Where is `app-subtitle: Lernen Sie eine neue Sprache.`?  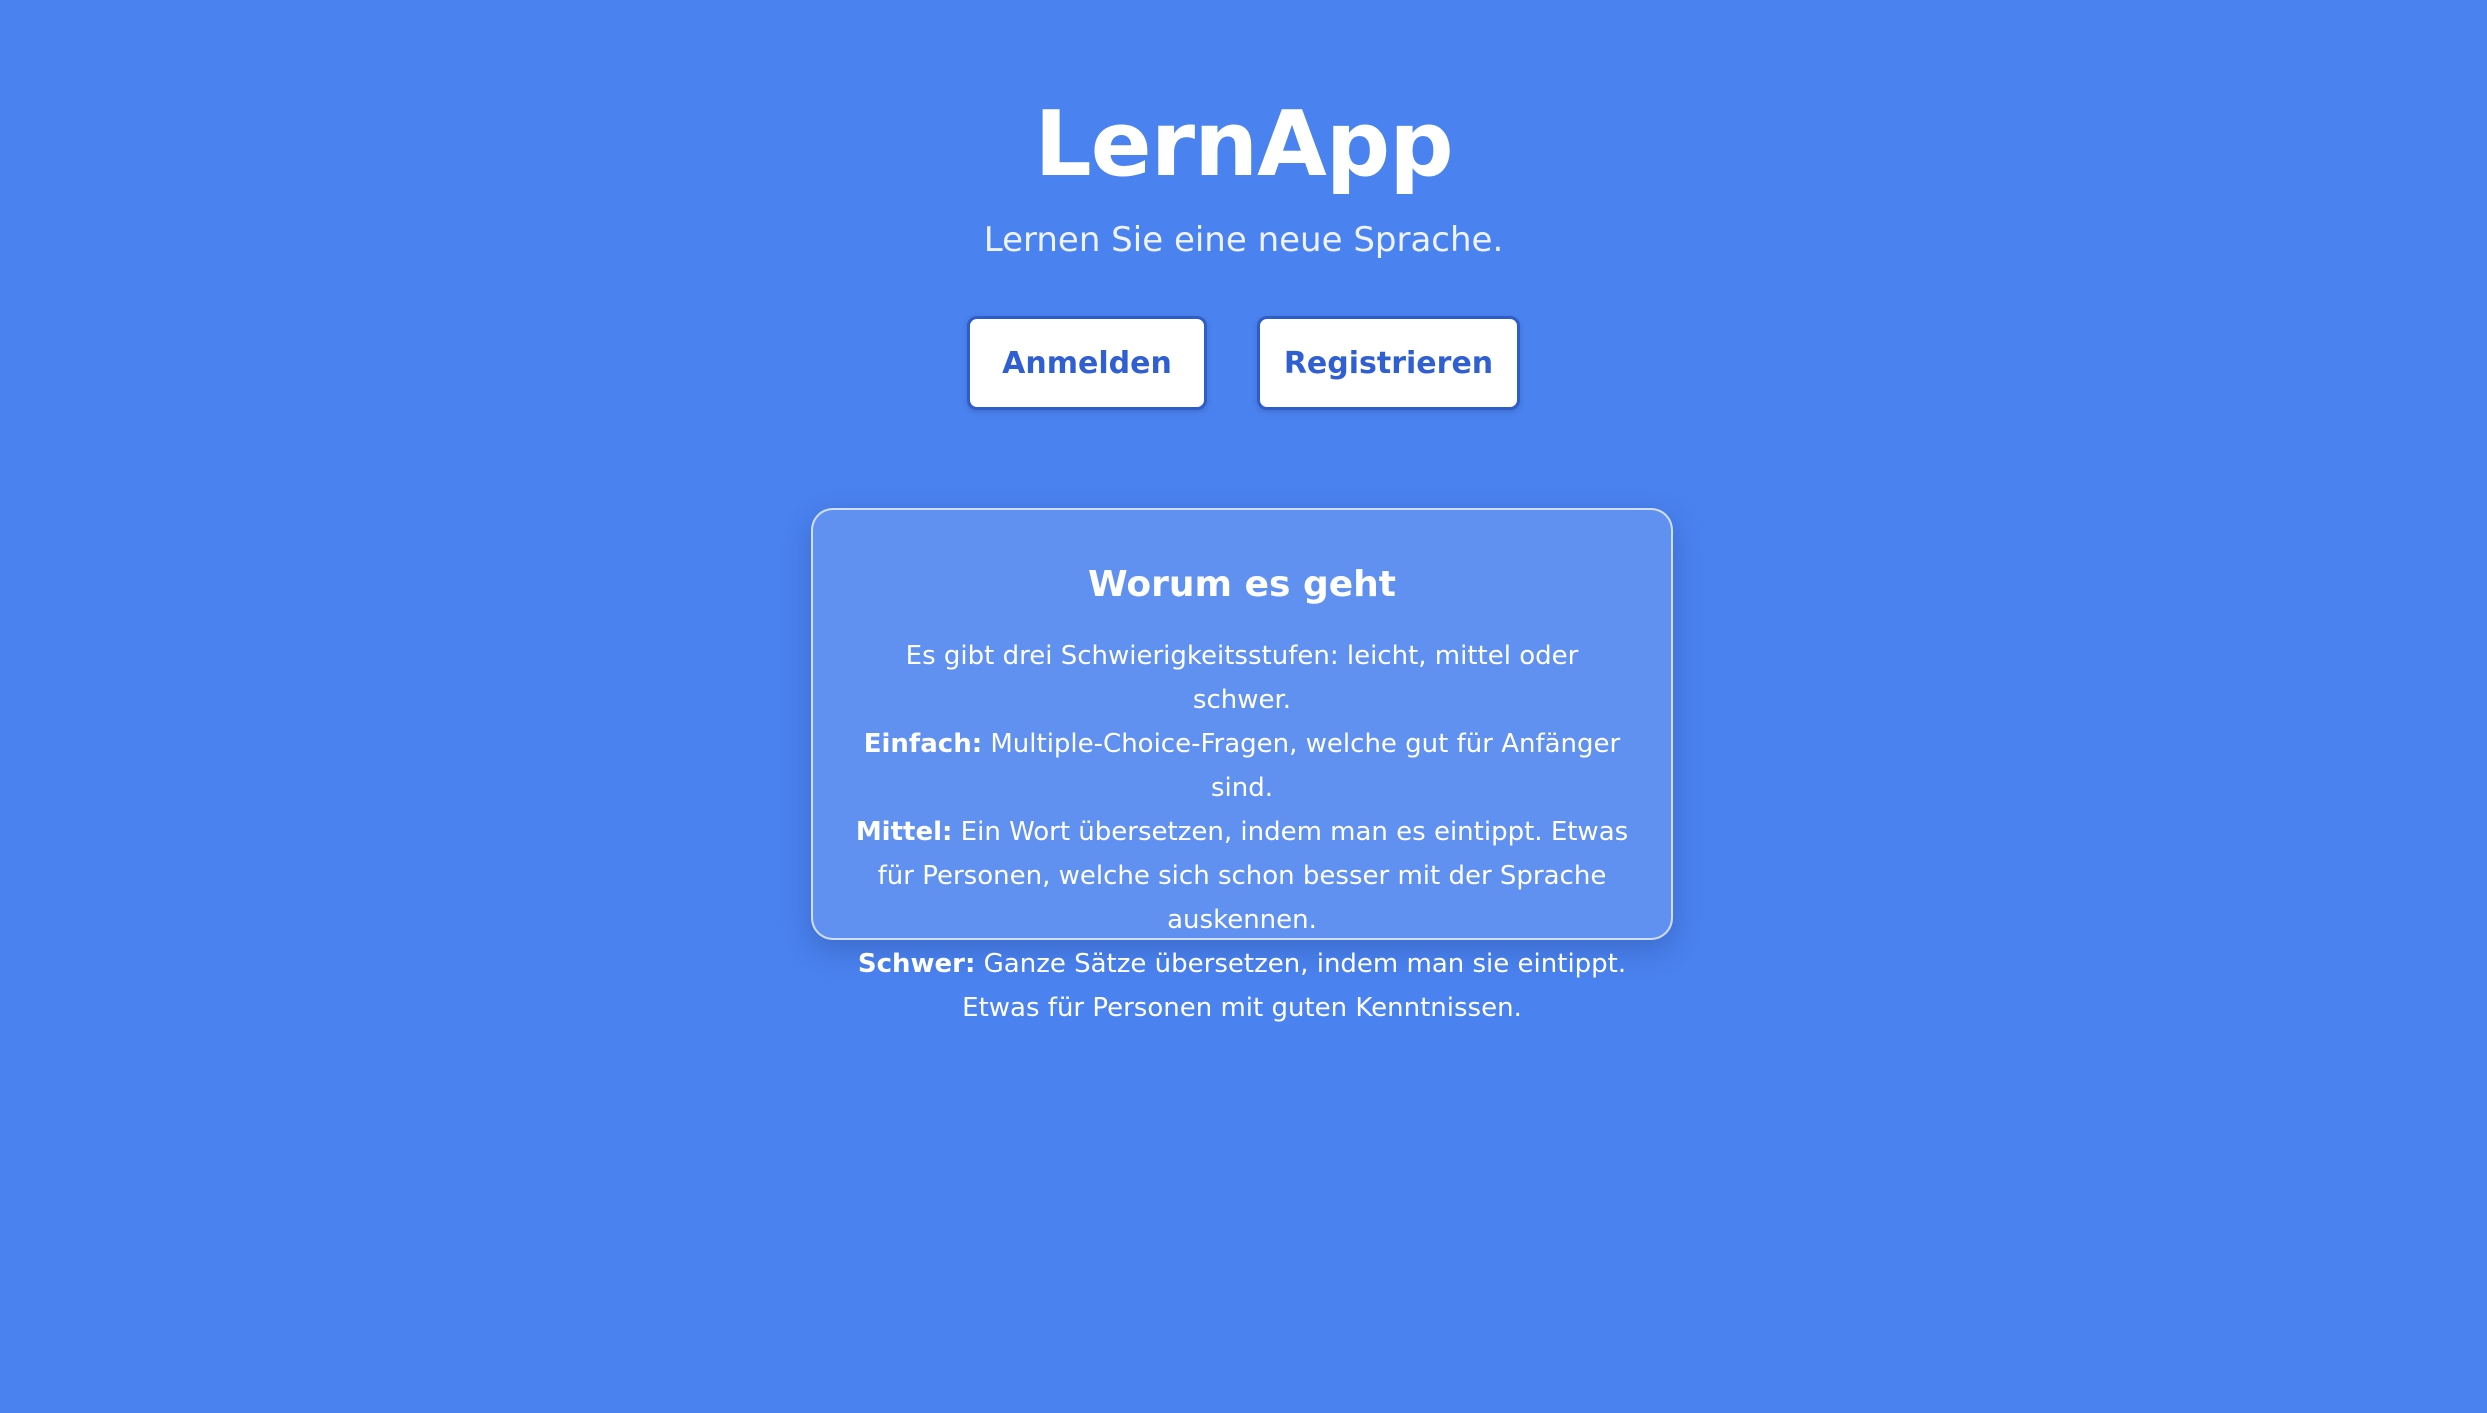
app-subtitle: Lernen Sie eine neue Sprache. is located at coordinates (1243, 240).